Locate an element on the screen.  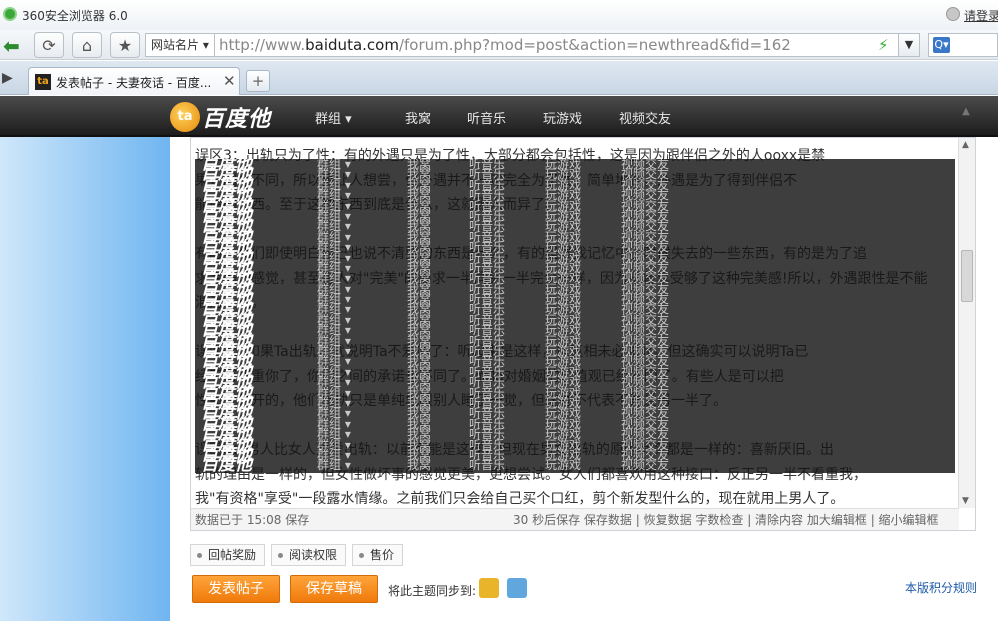
page-background-band is located at coordinates (85, 358).